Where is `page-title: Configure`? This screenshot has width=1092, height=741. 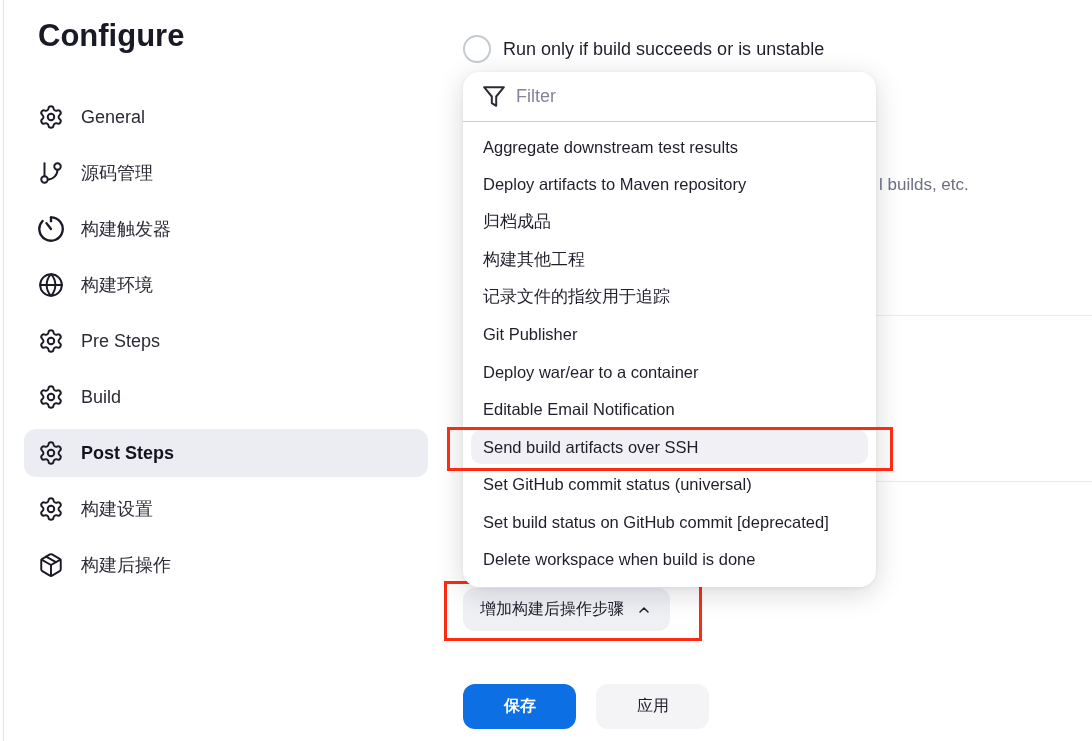 page-title: Configure is located at coordinates (111, 36).